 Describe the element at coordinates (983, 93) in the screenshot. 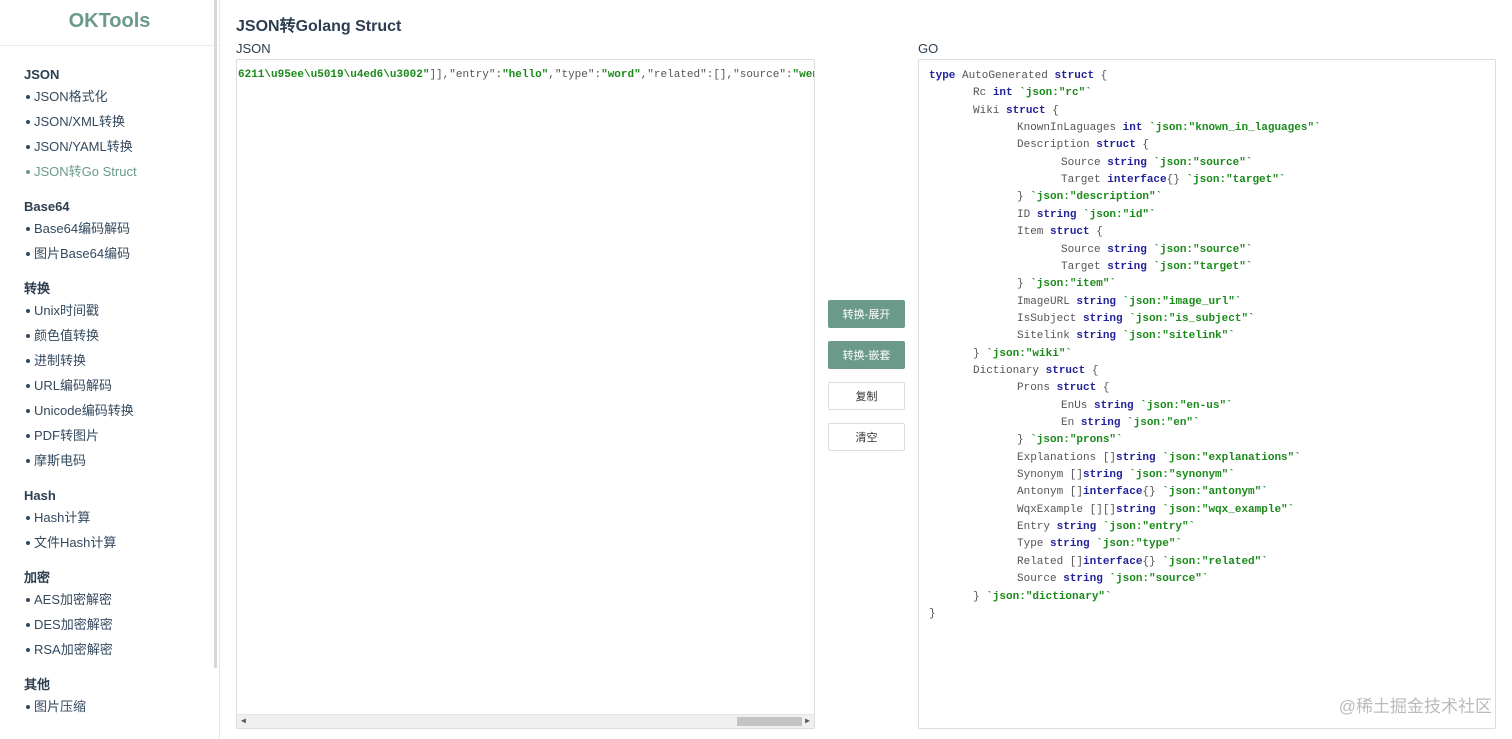

I see `code-token: Rc` at that location.